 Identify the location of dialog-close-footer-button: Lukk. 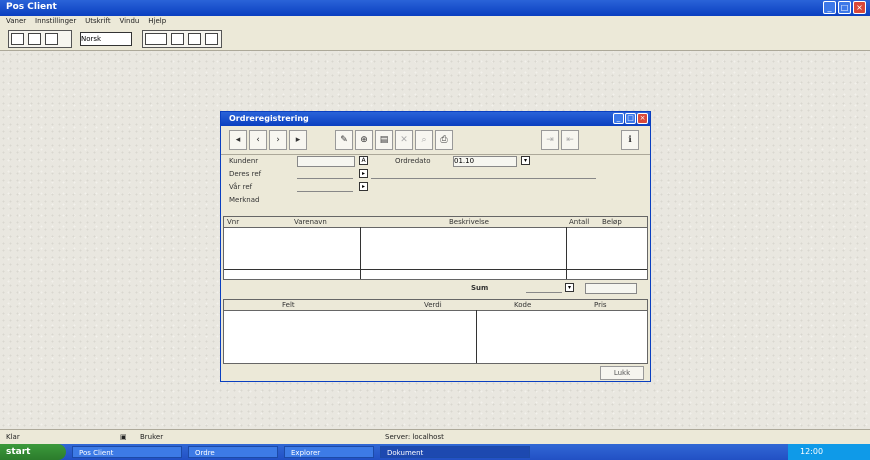
(622, 373).